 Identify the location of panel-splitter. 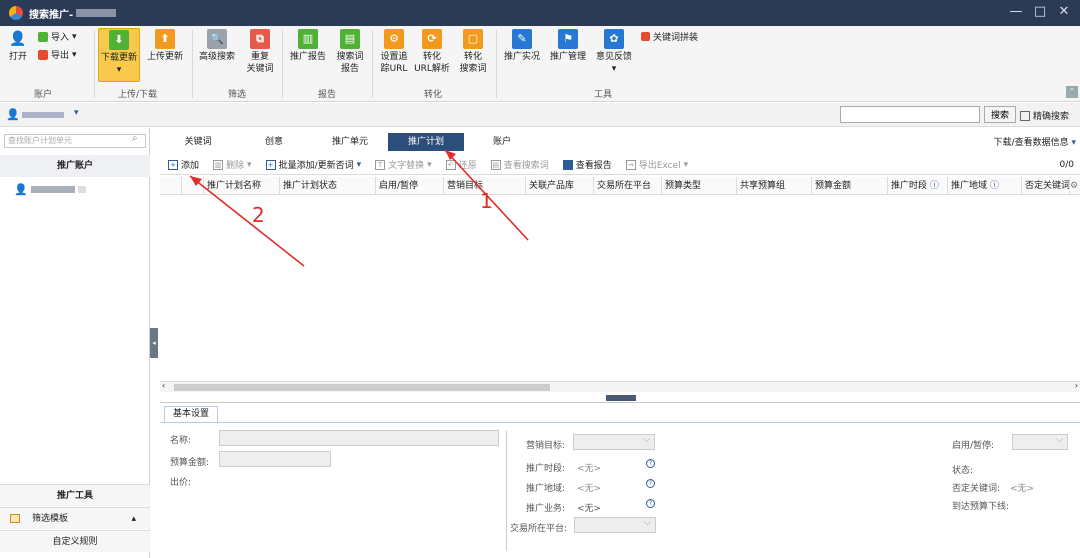
(621, 398).